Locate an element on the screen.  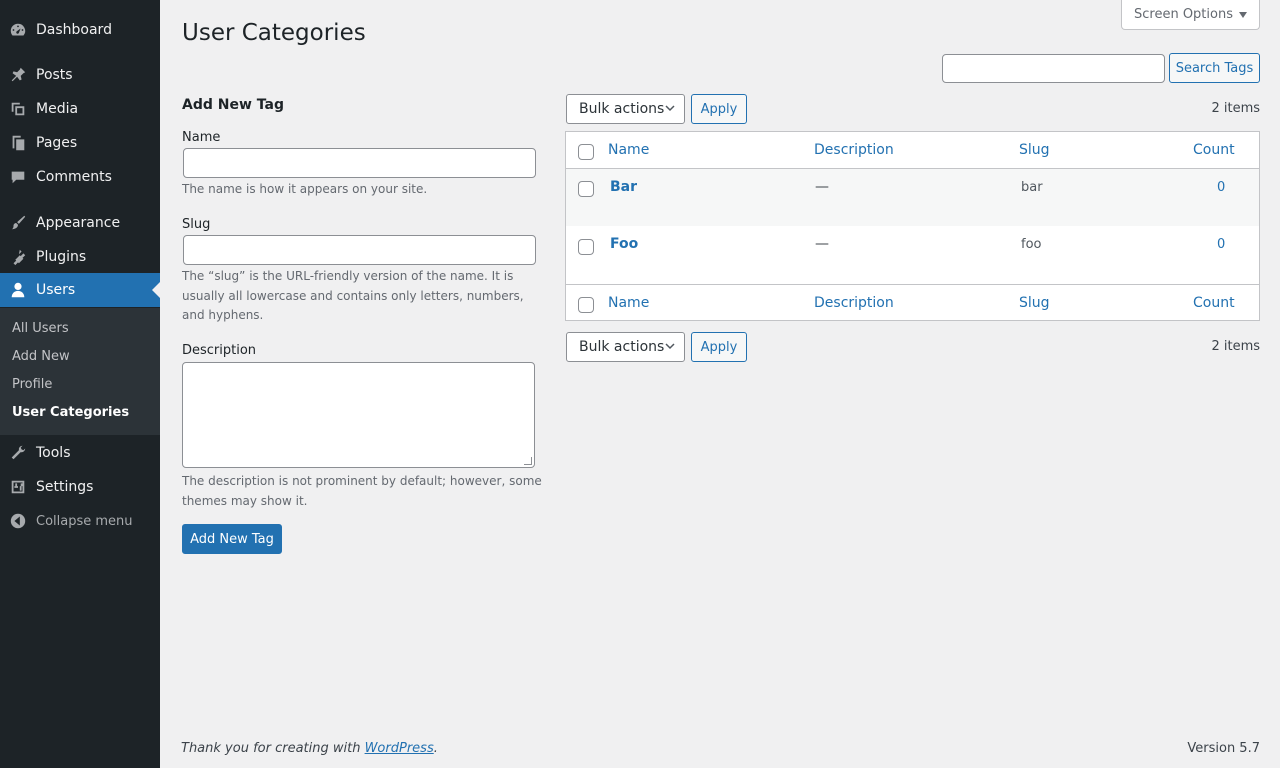
sidebar-item-dashboard: Dashboard is located at coordinates (80, 30).